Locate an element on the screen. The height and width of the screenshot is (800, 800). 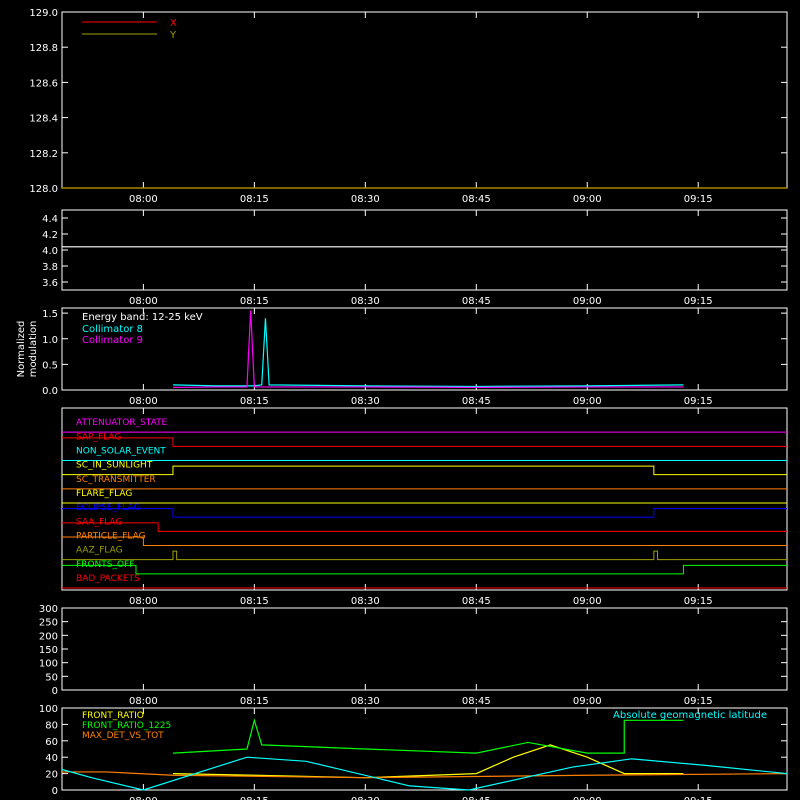
modulation-xtick-label: 09:15 is located at coordinates (698, 401).